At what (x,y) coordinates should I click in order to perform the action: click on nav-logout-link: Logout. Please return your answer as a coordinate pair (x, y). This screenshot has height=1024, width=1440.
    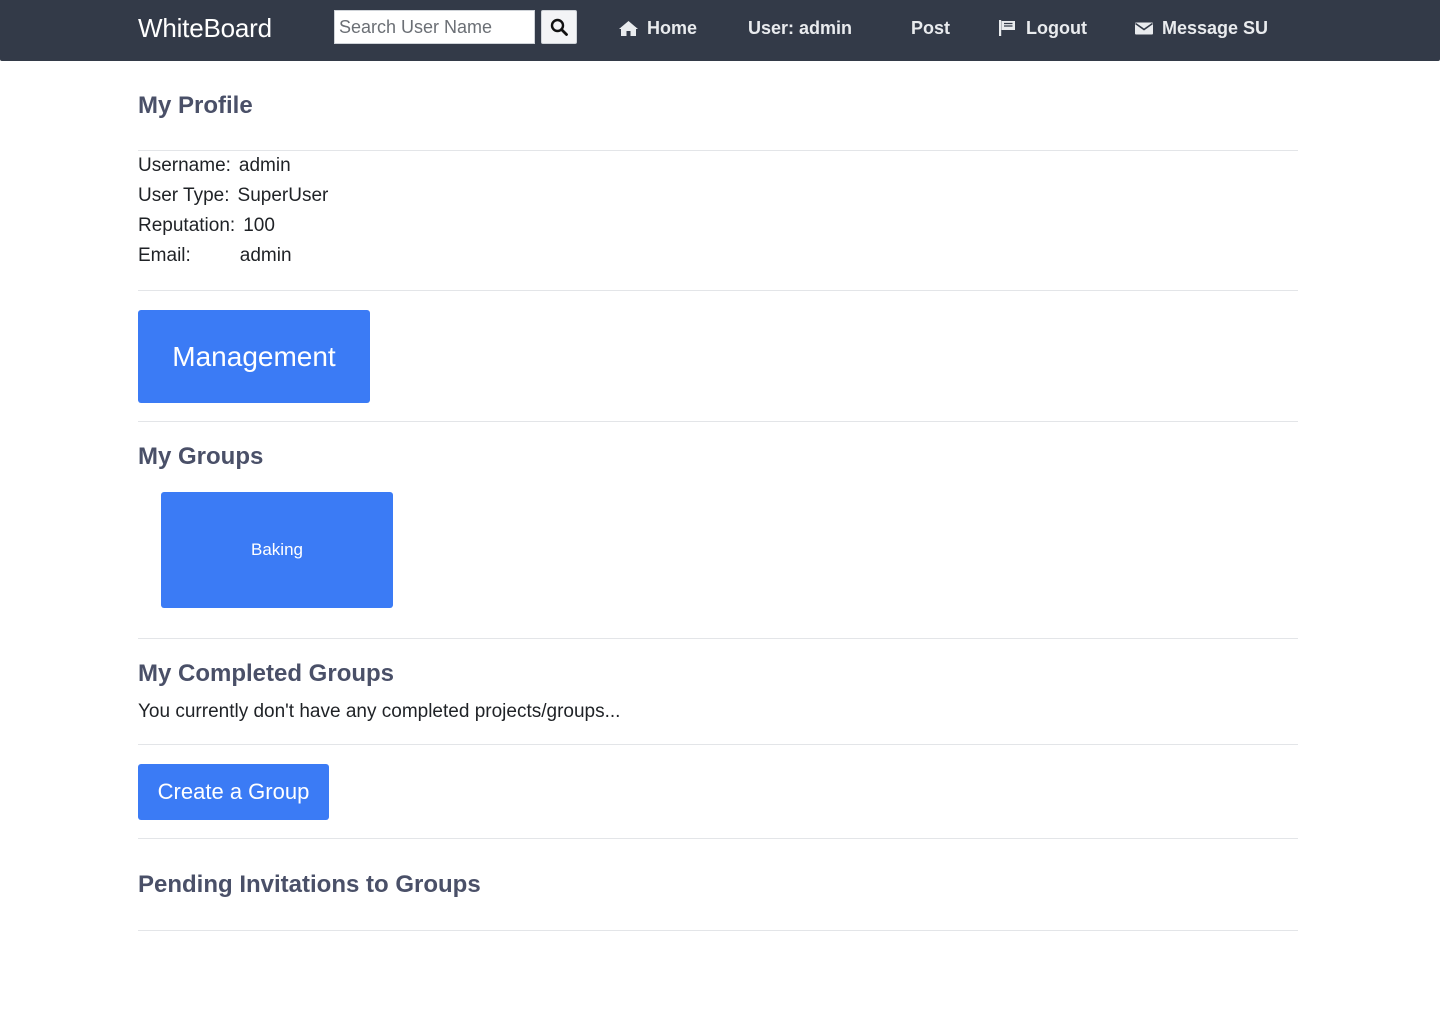
    Looking at the image, I should click on (1042, 28).